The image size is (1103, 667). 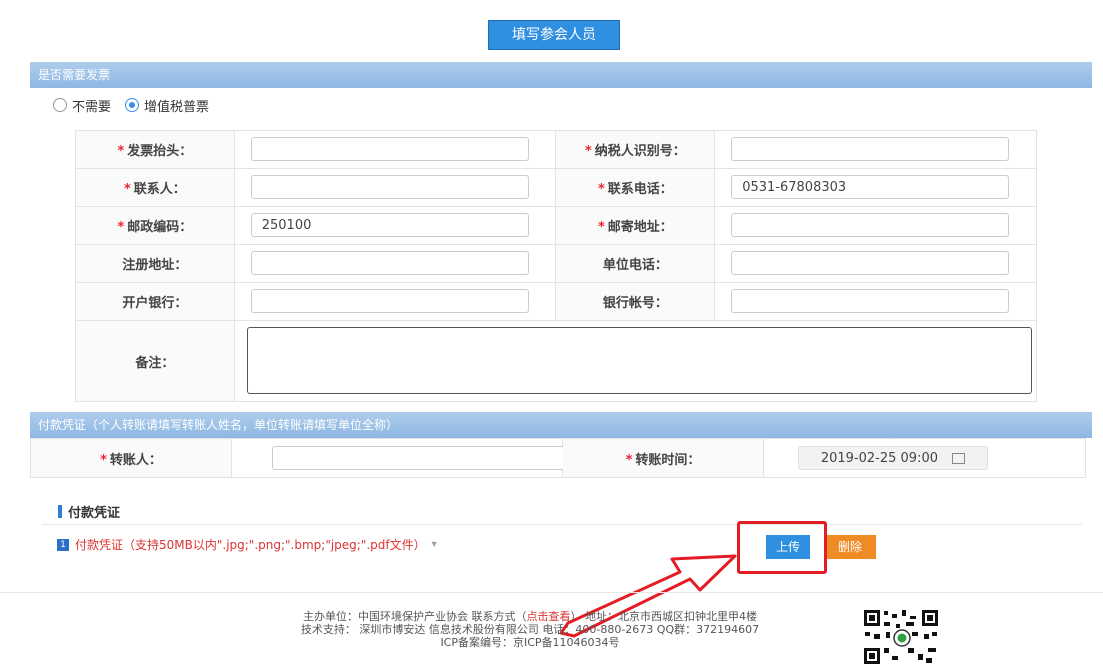 What do you see at coordinates (551, 592) in the screenshot?
I see `footer-divider` at bounding box center [551, 592].